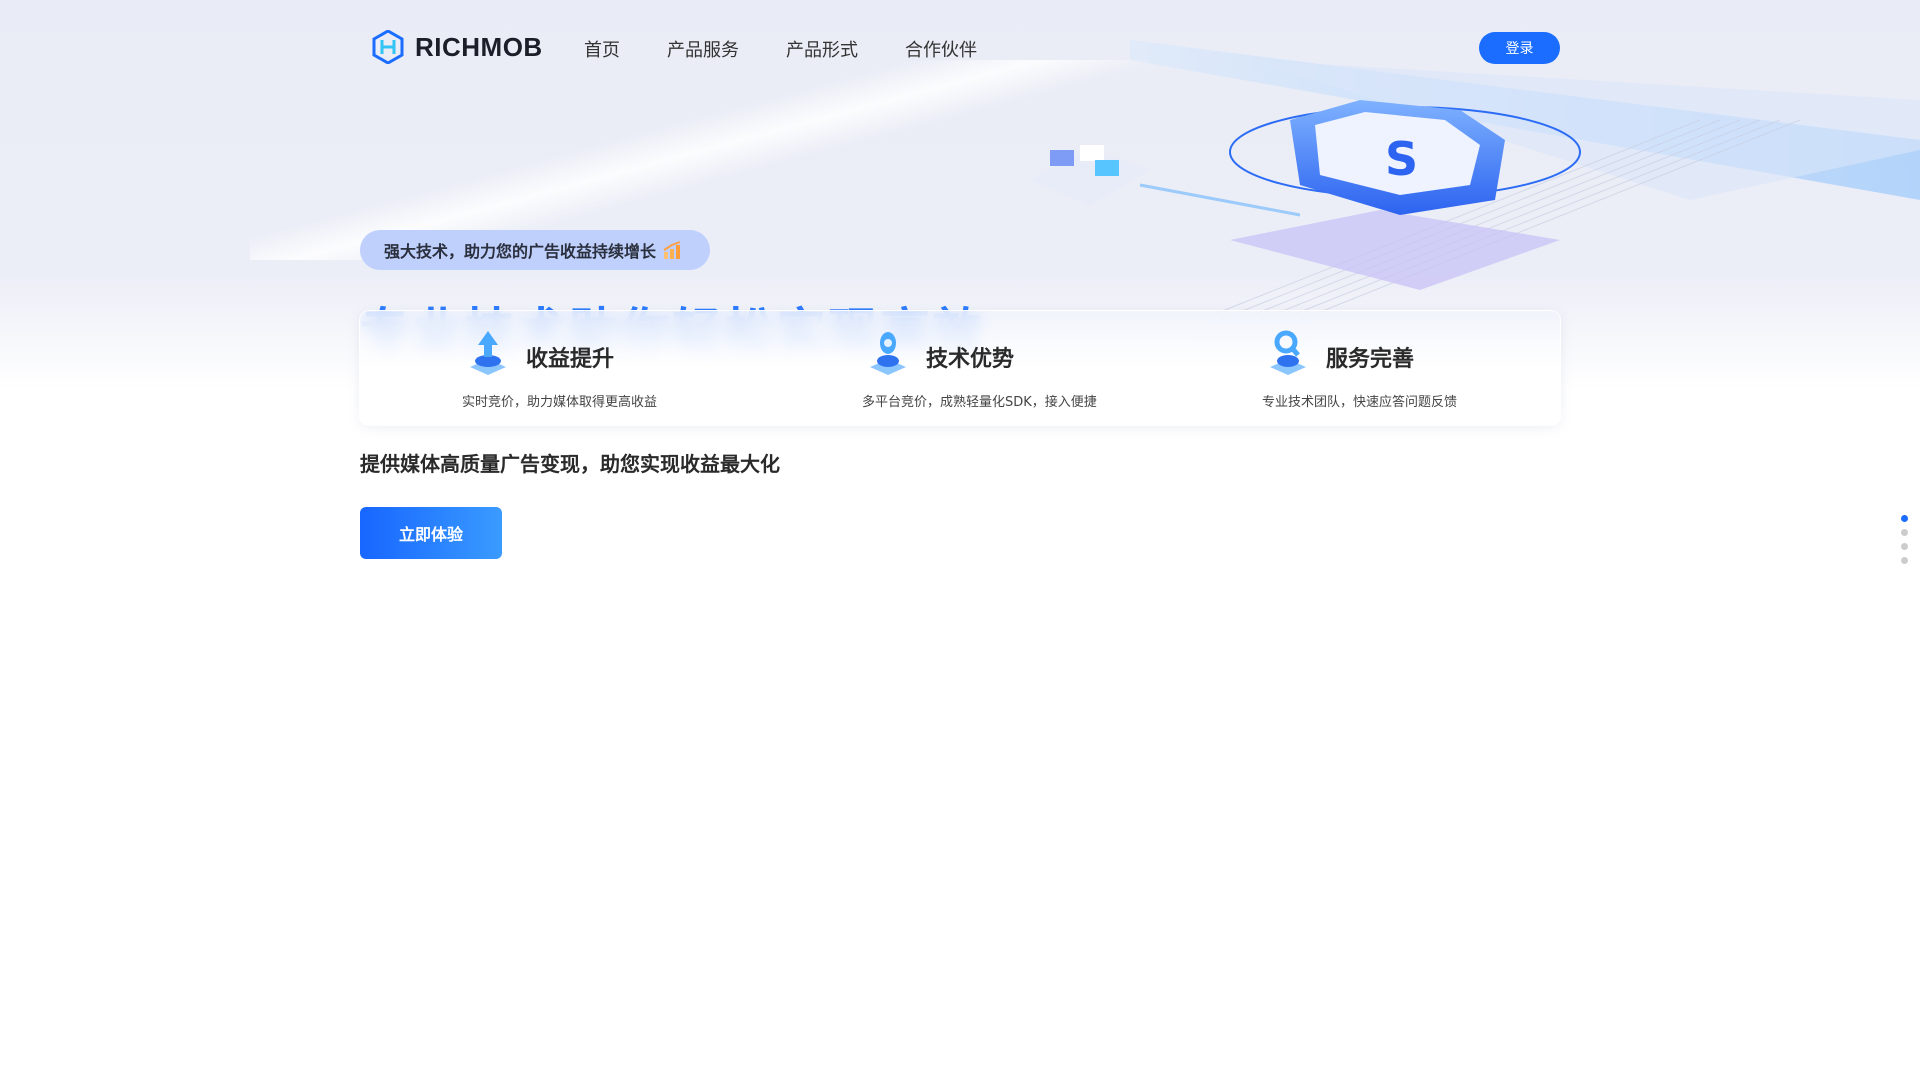  Describe the element at coordinates (672, 250) in the screenshot. I see `growth-icon` at that location.